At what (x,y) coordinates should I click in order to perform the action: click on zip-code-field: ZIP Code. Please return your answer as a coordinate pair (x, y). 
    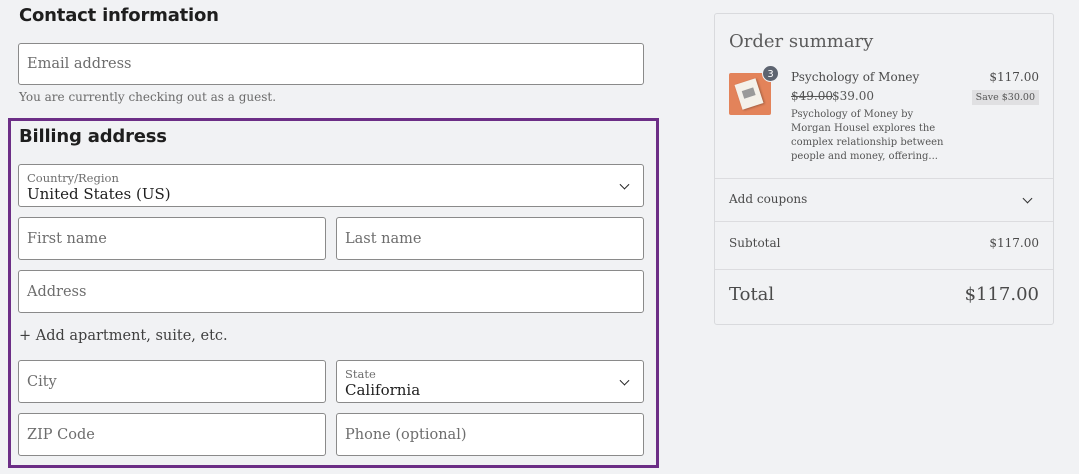
    Looking at the image, I should click on (172, 434).